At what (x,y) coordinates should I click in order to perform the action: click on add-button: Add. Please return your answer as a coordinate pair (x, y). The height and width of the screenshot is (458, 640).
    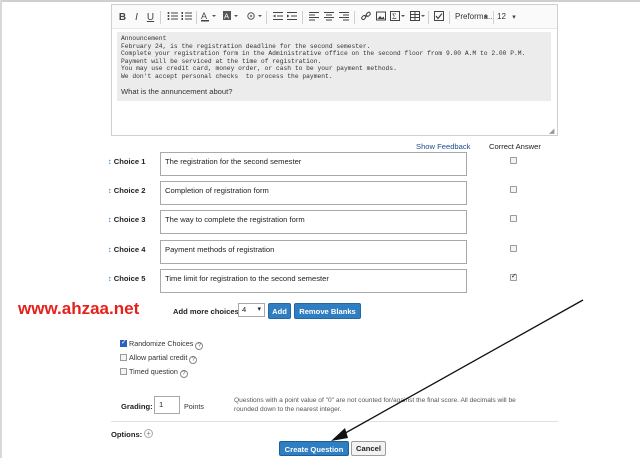
    Looking at the image, I should click on (279, 311).